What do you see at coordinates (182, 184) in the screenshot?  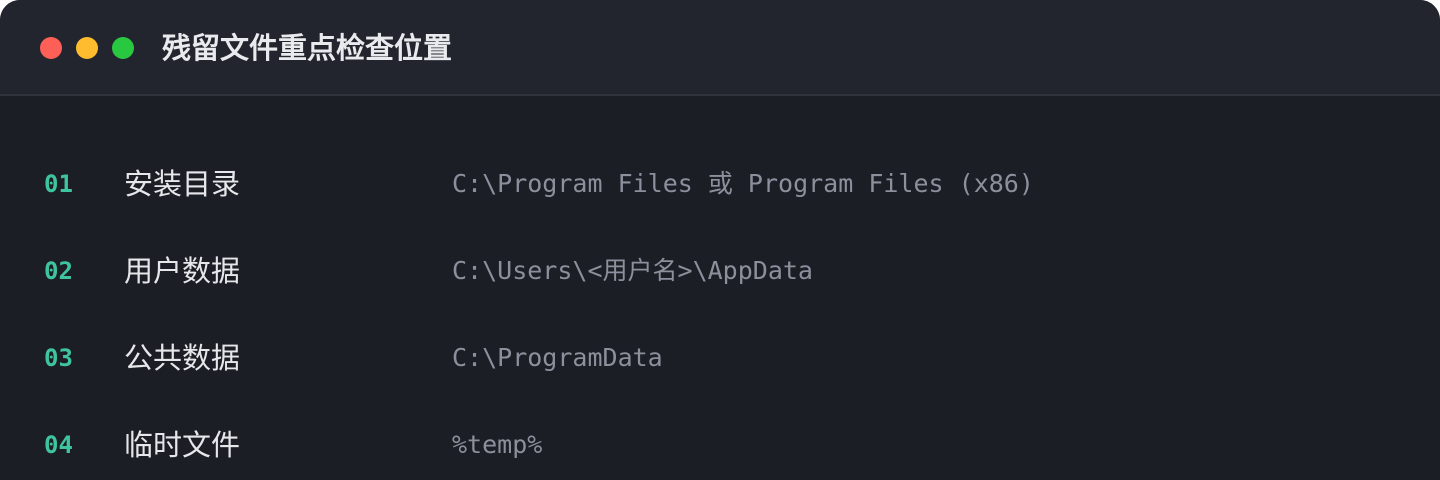 I see `item-label: 安装目录` at bounding box center [182, 184].